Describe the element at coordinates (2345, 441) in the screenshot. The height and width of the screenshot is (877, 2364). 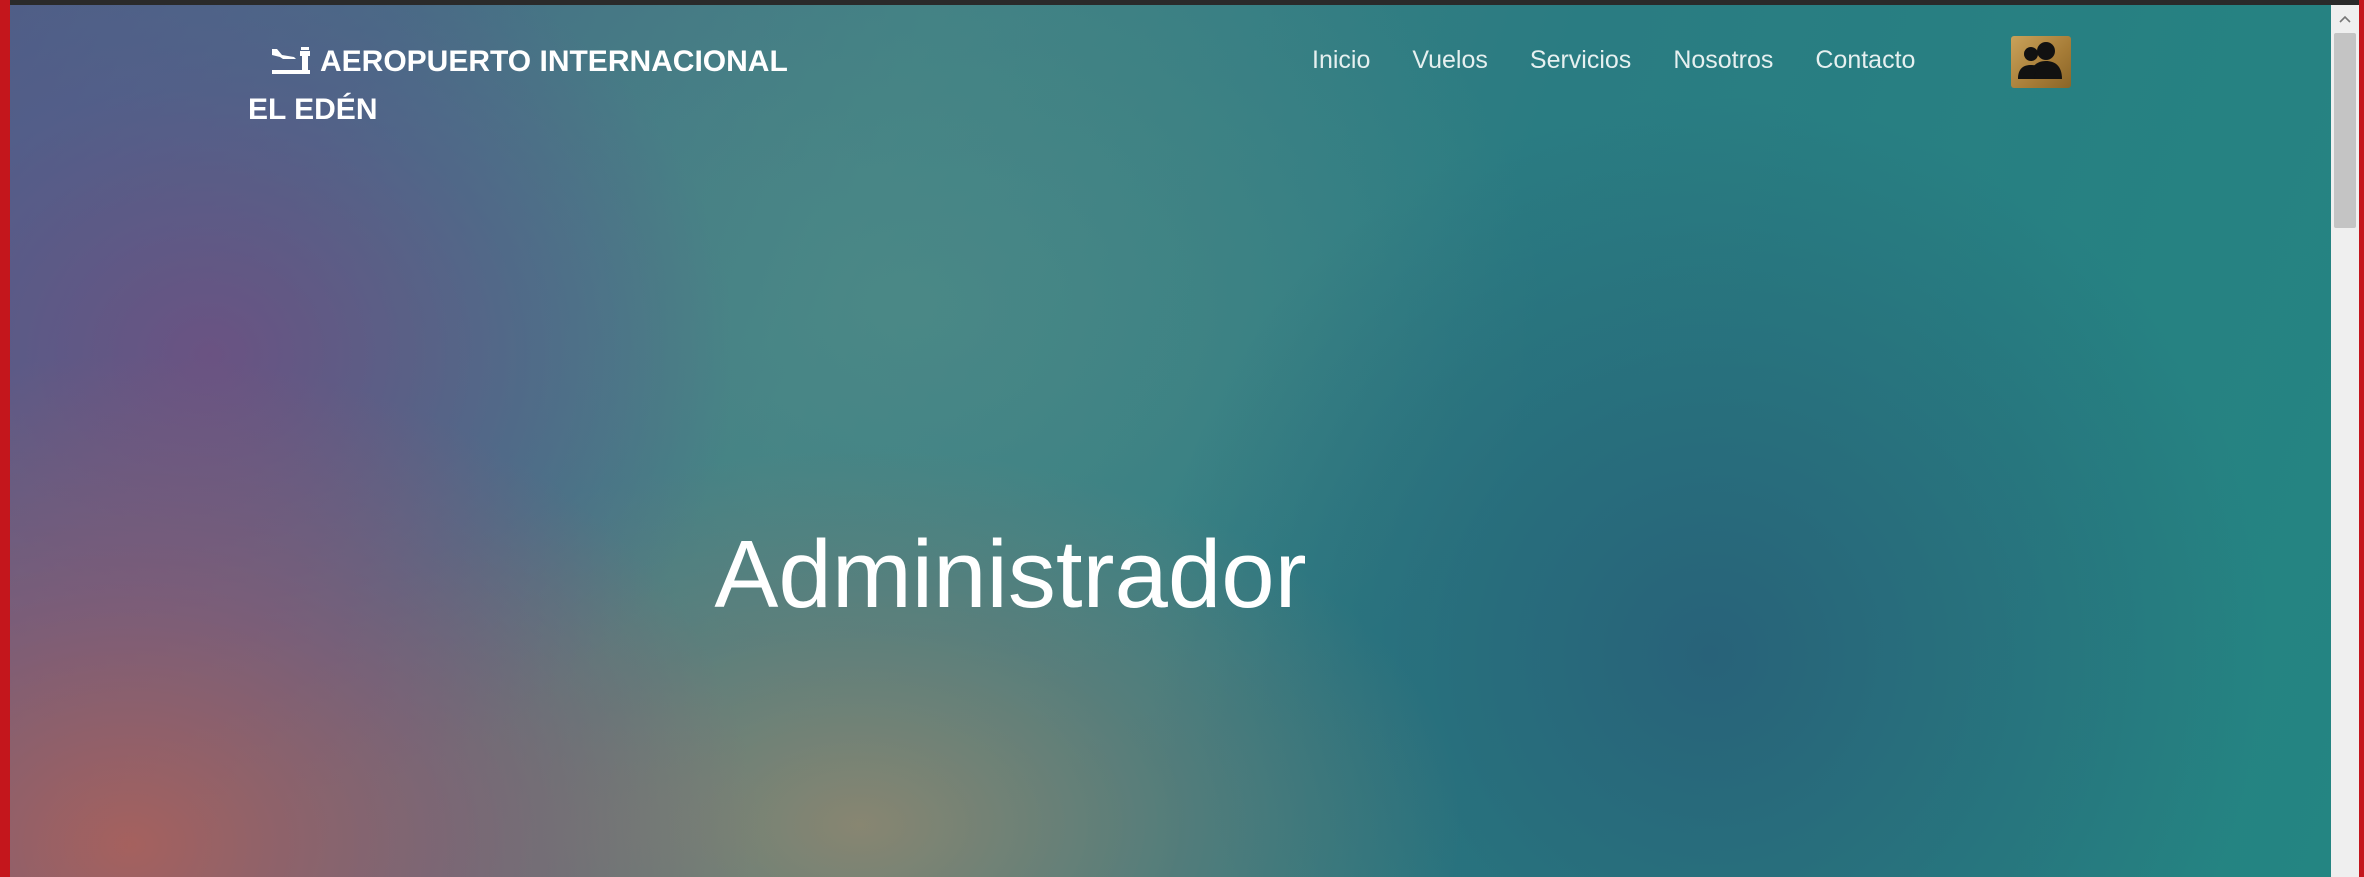
I see `vertical-scrollbar` at that location.